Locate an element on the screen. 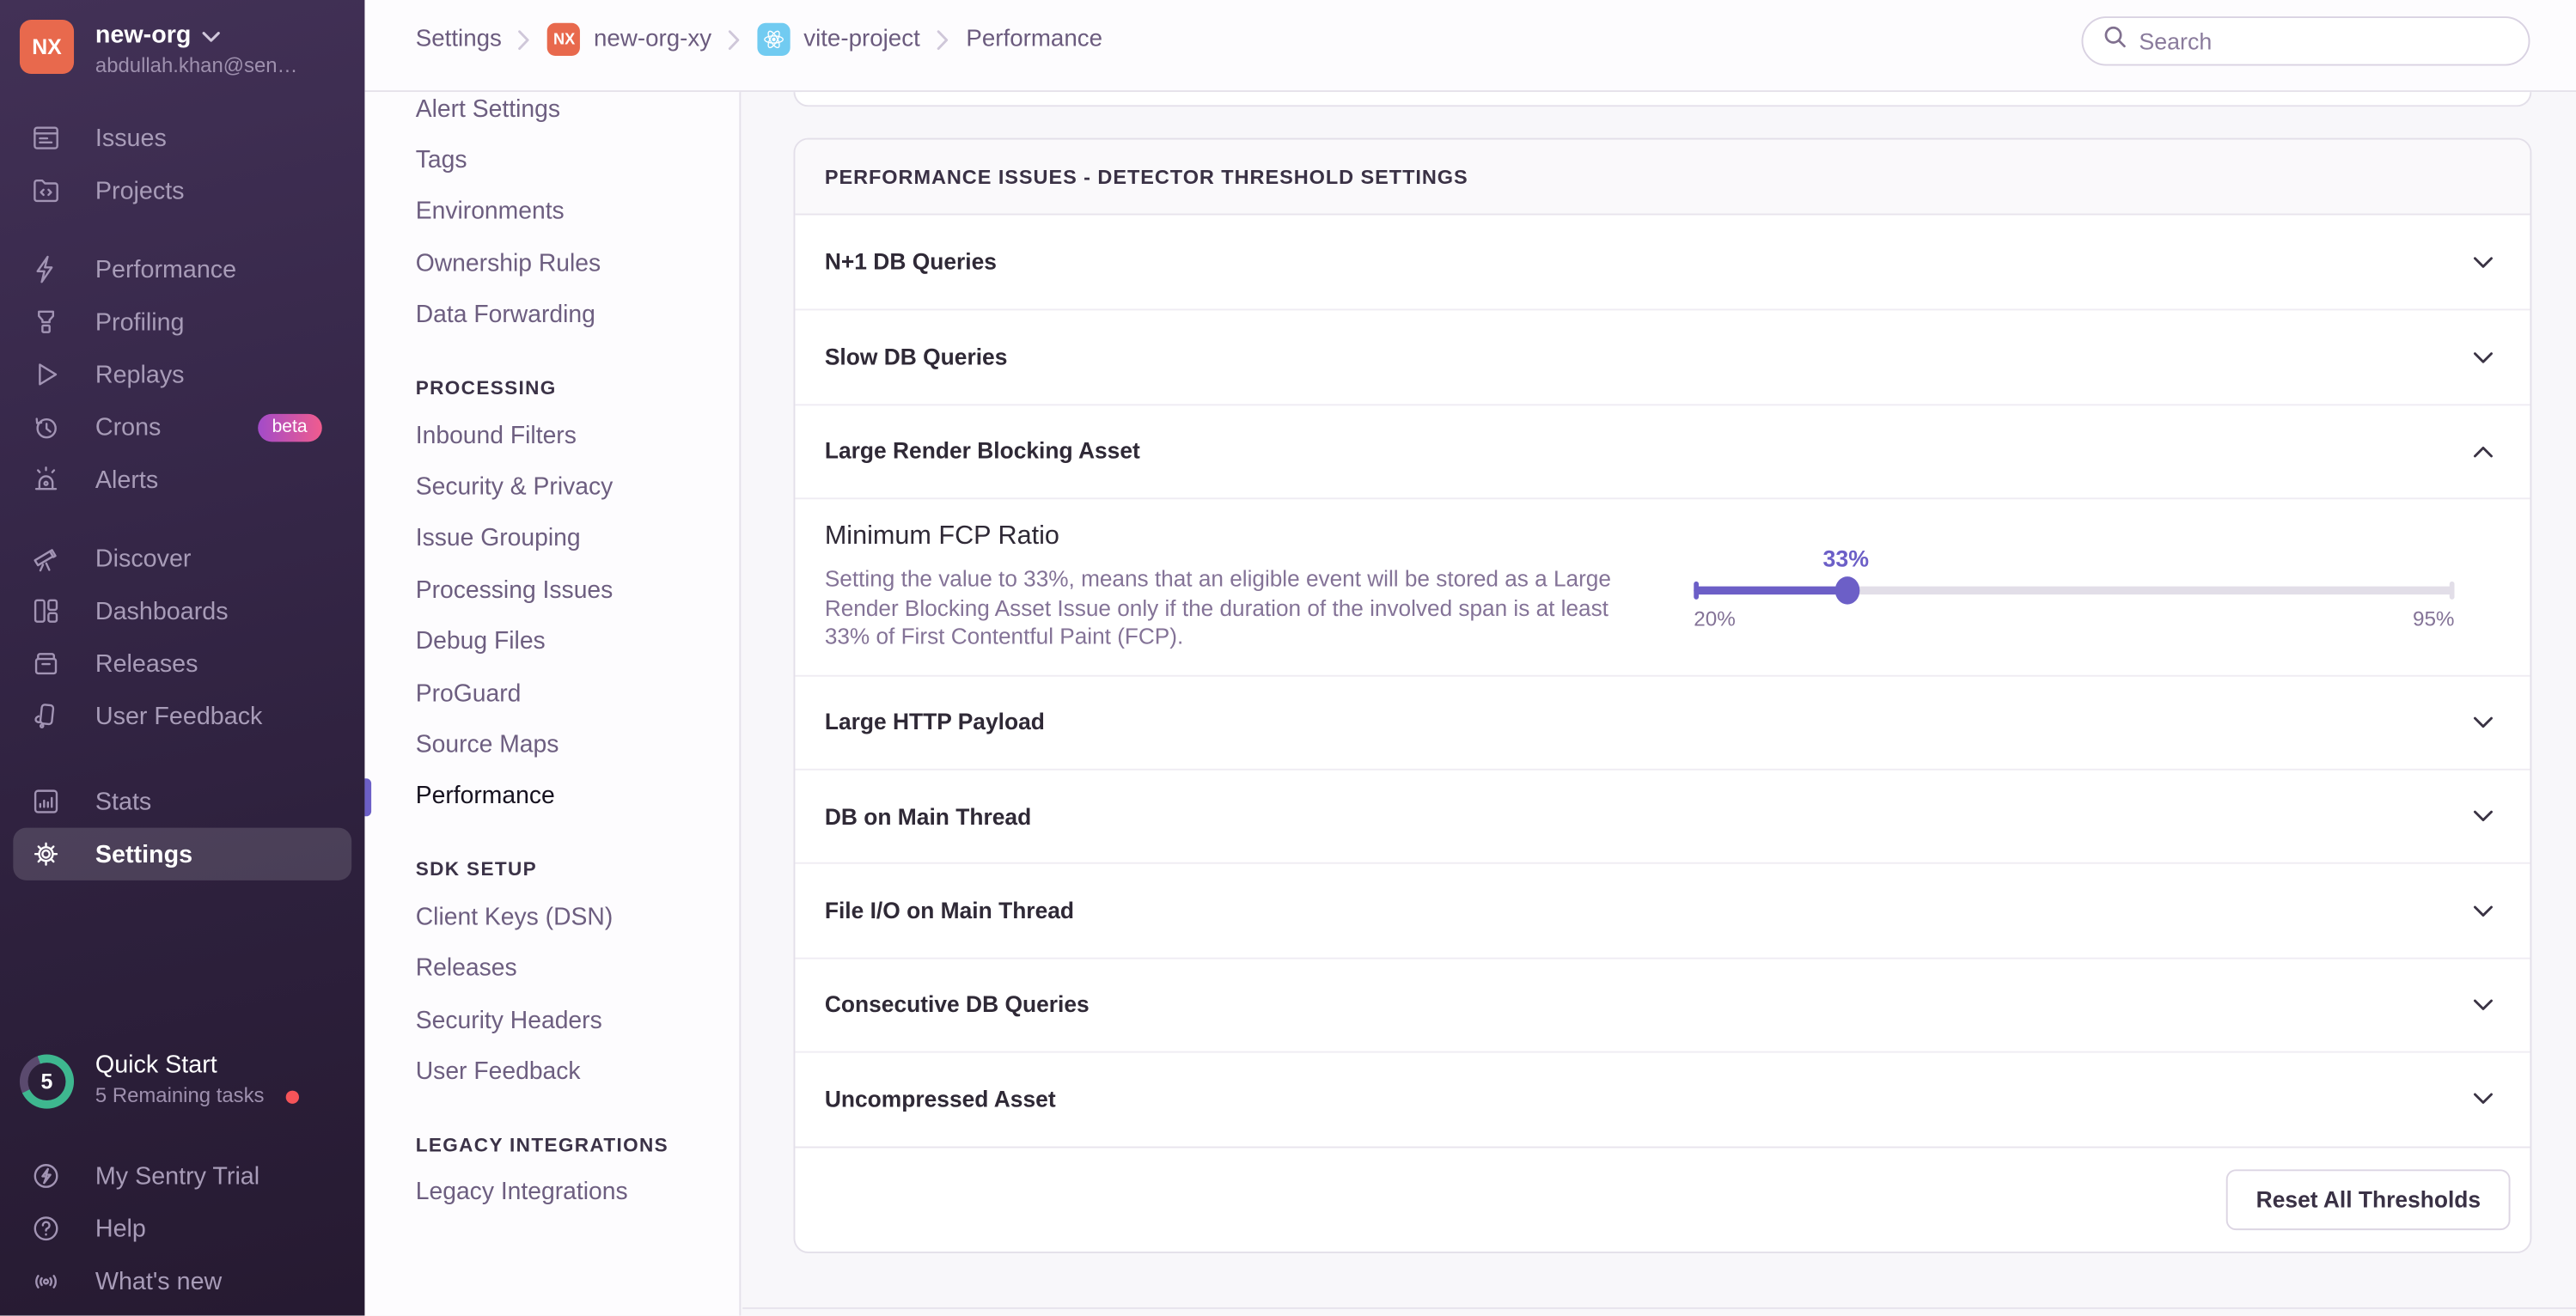 This screenshot has height=1316, width=2576. settings-nav-issue-grouping: Issue Grouping is located at coordinates (551, 539).